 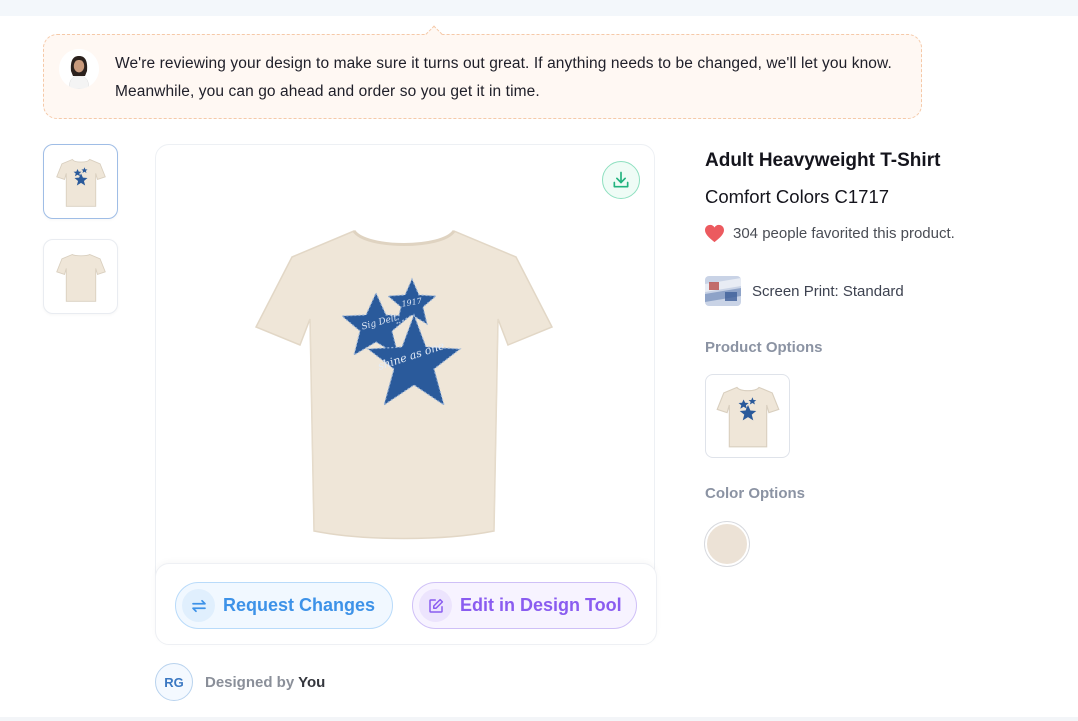 I want to click on reviewer-avatar, so click(x=79, y=69).